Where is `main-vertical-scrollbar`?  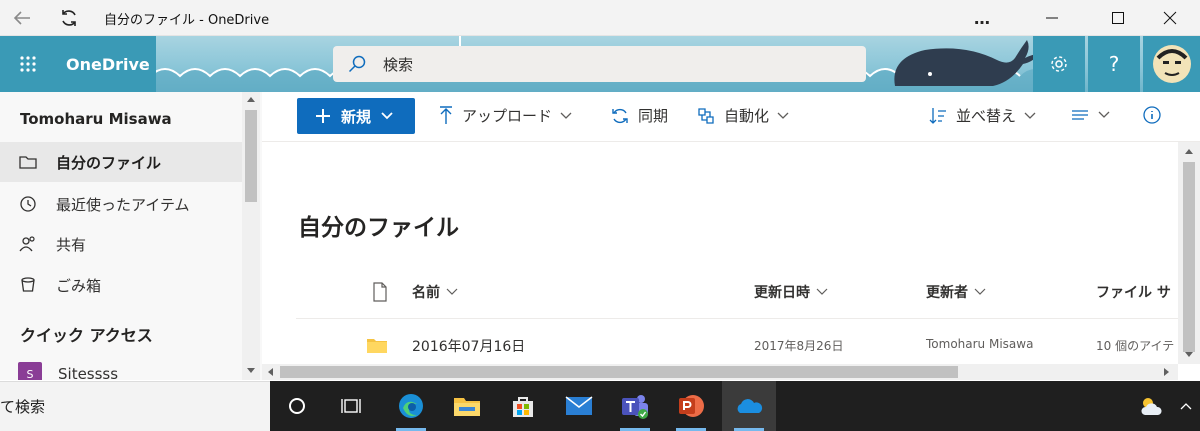
main-vertical-scrollbar is located at coordinates (1189, 253).